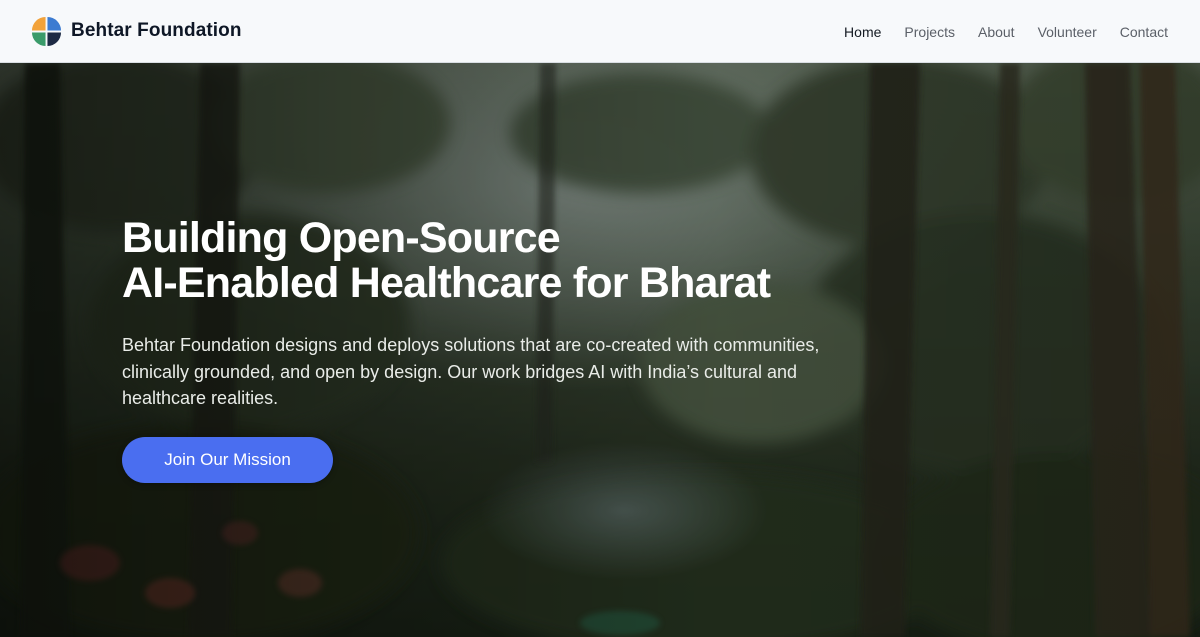 Image resolution: width=1200 pixels, height=637 pixels. What do you see at coordinates (46, 31) in the screenshot?
I see `quartered-circle-logo-icon` at bounding box center [46, 31].